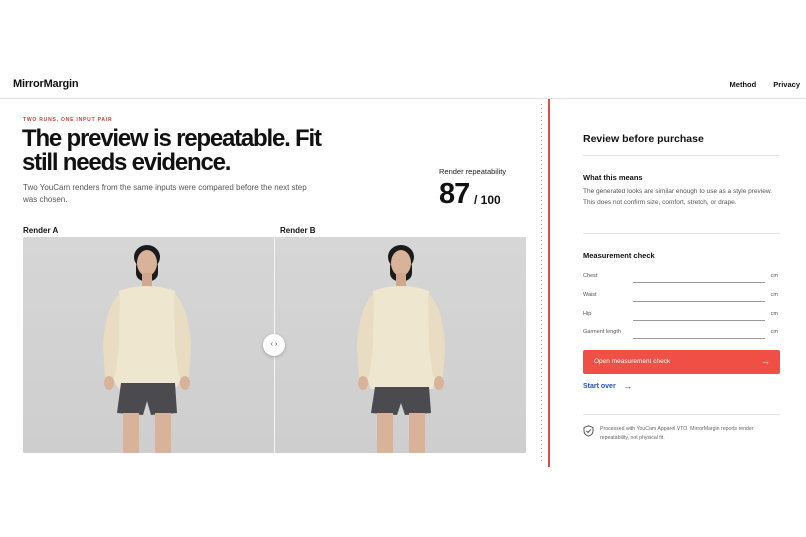 Image resolution: width=806 pixels, height=537 pixels. I want to click on waist-label: Waist, so click(590, 295).